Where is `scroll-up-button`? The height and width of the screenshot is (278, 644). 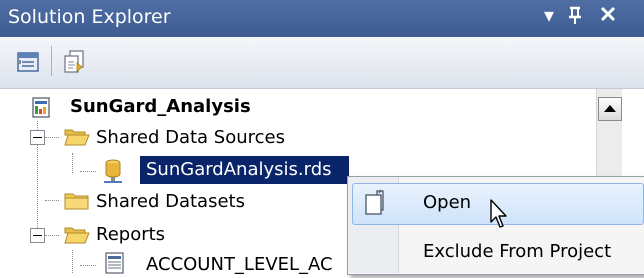 scroll-up-button is located at coordinates (610, 109).